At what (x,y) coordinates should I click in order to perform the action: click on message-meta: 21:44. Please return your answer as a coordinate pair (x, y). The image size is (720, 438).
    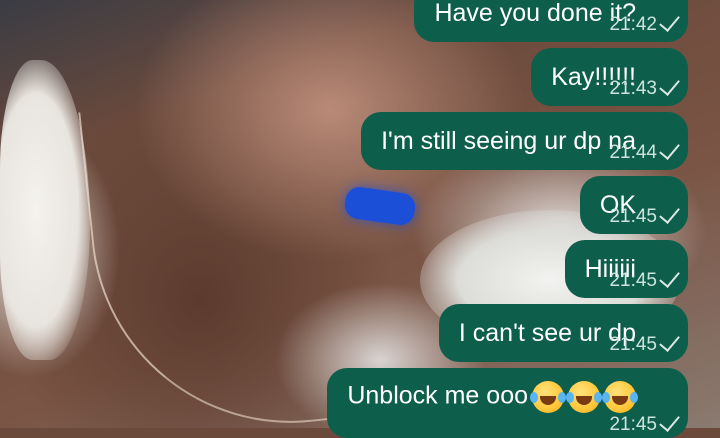
    Looking at the image, I should click on (644, 150).